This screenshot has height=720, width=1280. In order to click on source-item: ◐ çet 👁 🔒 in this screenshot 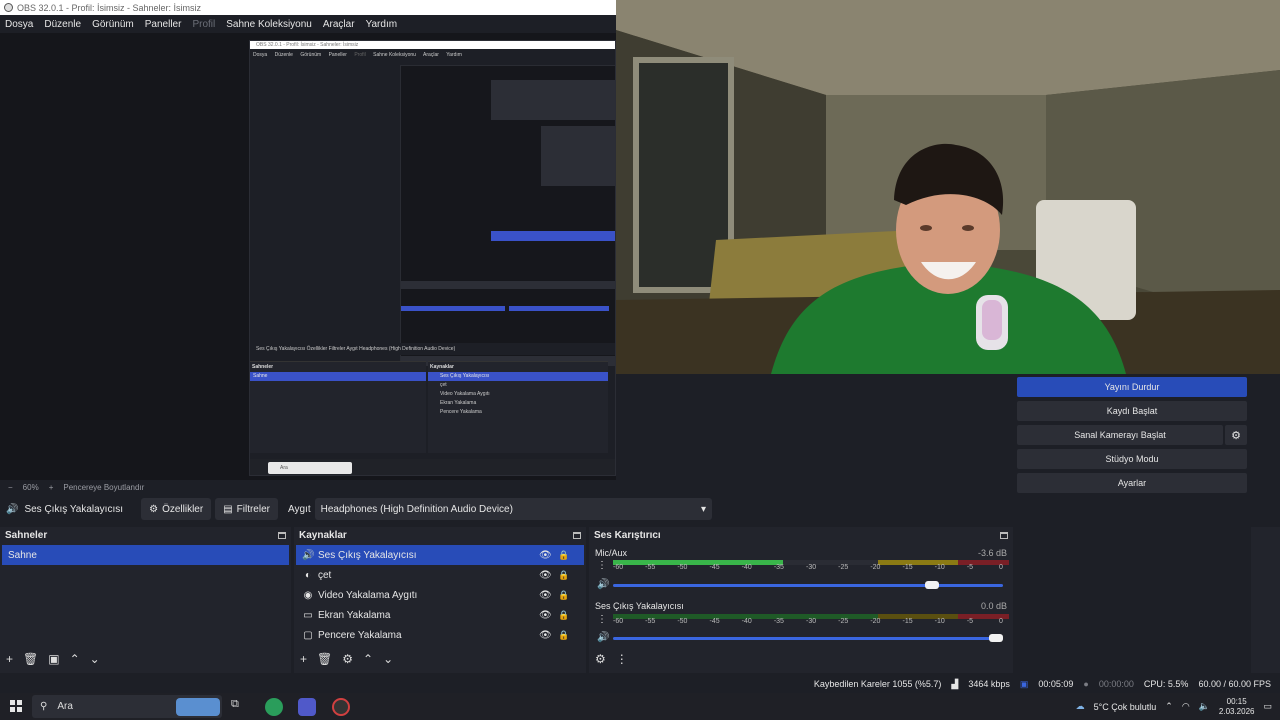, I will do `click(440, 575)`.